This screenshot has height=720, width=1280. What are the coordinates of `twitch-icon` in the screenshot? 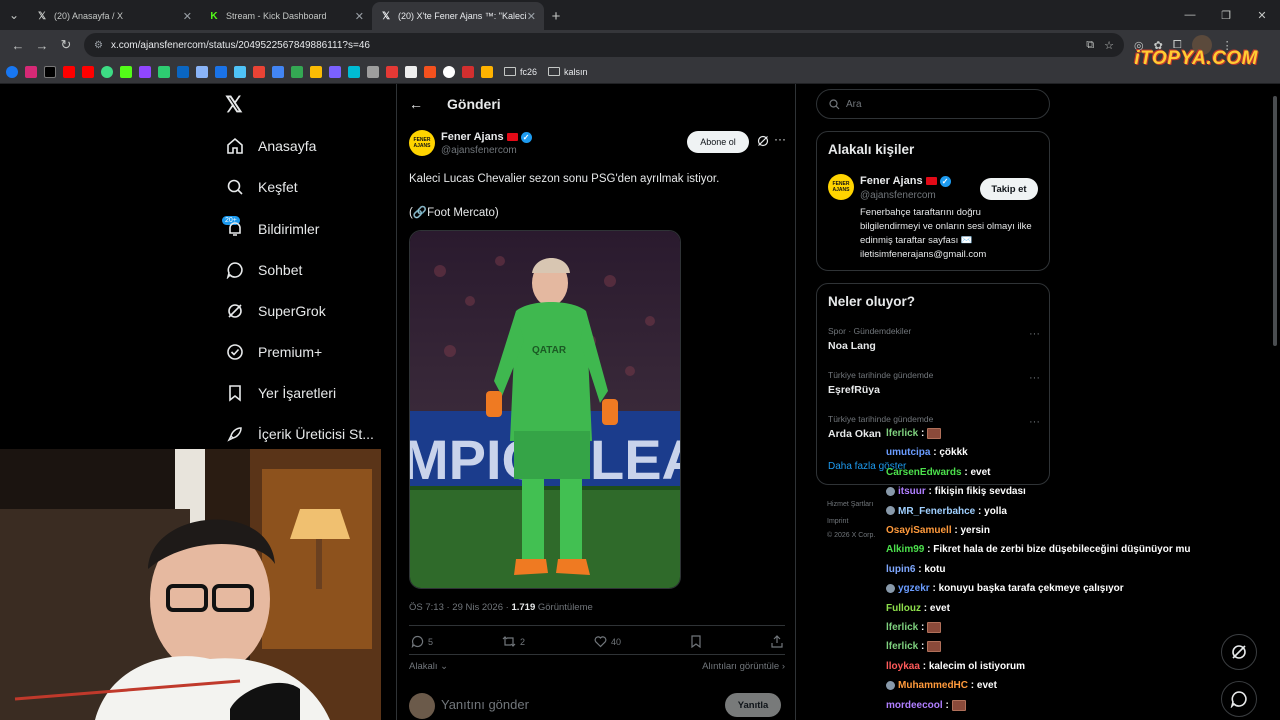 It's located at (145, 71).